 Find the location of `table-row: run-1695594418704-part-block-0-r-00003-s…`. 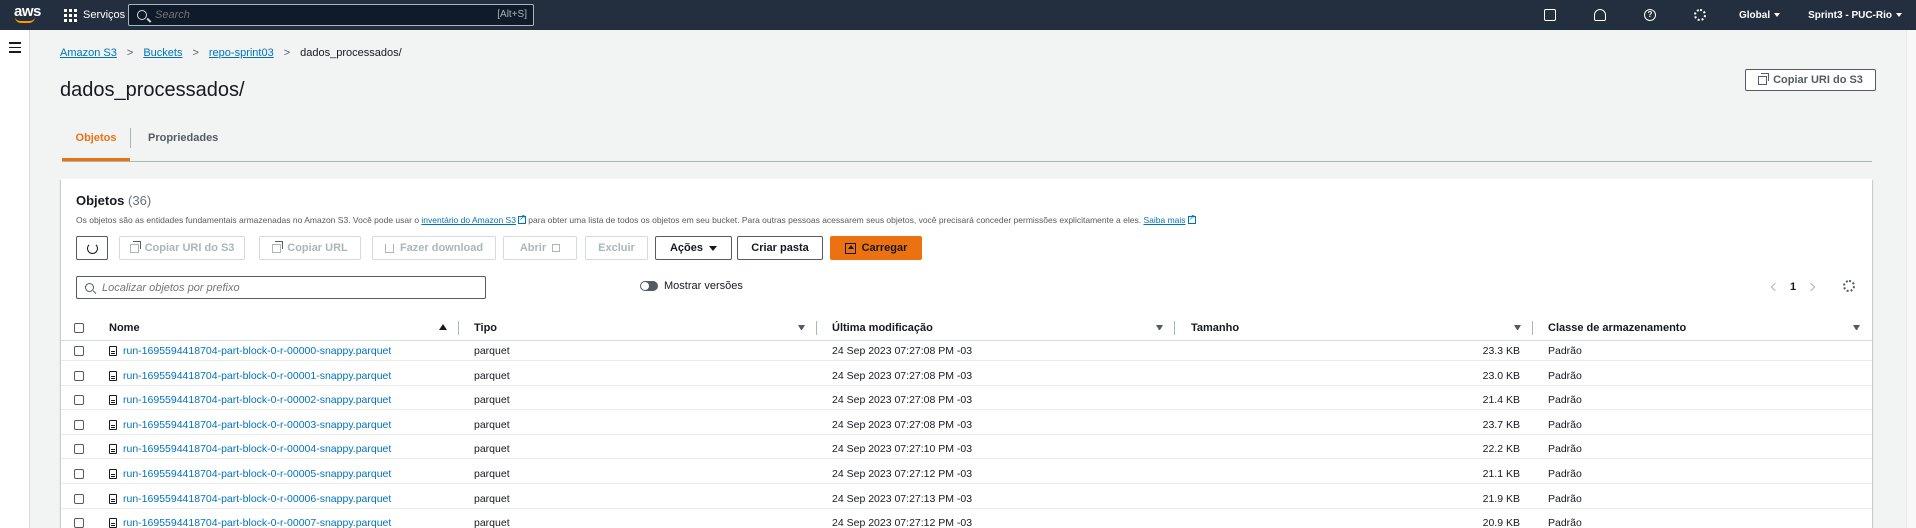

table-row: run-1695594418704-part-block-0-r-00003-s… is located at coordinates (966, 425).